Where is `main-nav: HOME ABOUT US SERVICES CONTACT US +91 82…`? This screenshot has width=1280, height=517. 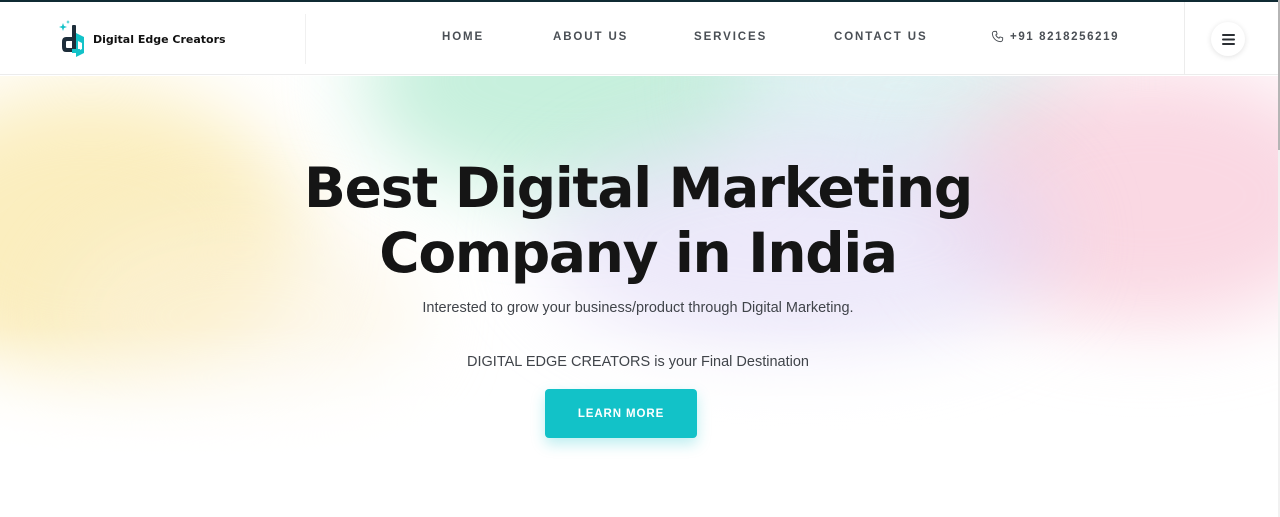
main-nav: HOME ABOUT US SERVICES CONTACT US +91 82… is located at coordinates (590, 38).